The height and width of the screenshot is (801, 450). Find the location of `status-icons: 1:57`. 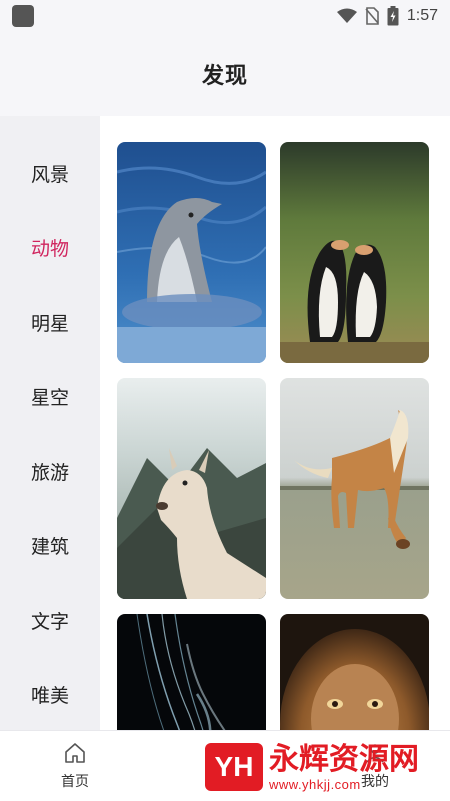

status-icons: 1:57 is located at coordinates (387, 16).